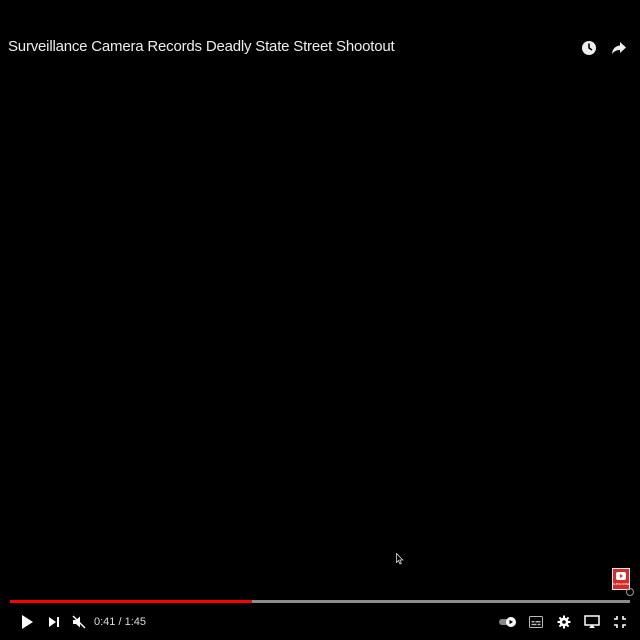 The image size is (640, 640). I want to click on progress-bar, so click(320, 601).